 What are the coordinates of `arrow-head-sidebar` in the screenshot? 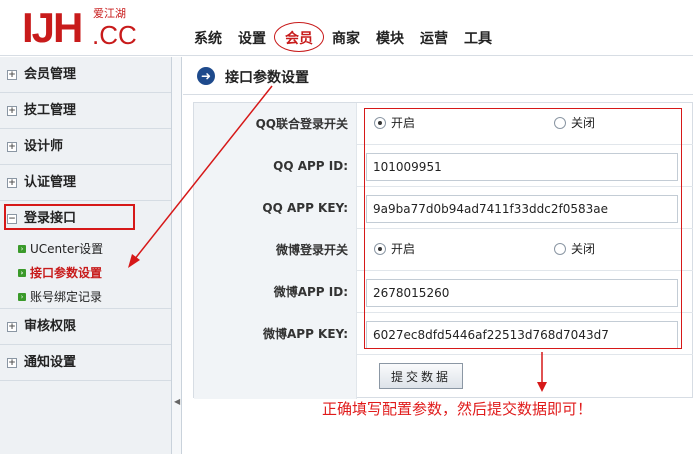 It's located at (134, 261).